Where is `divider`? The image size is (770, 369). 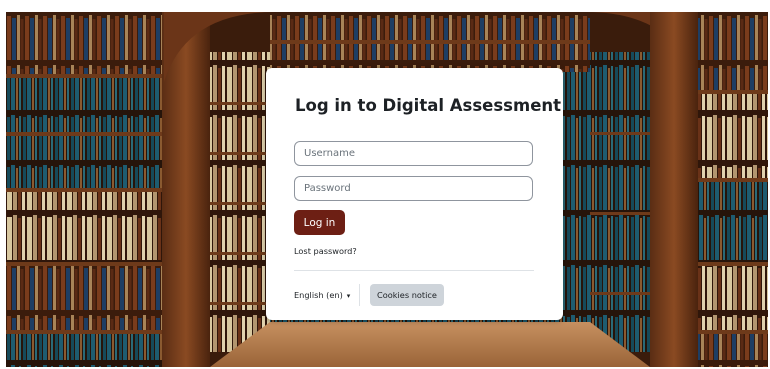
divider is located at coordinates (414, 270).